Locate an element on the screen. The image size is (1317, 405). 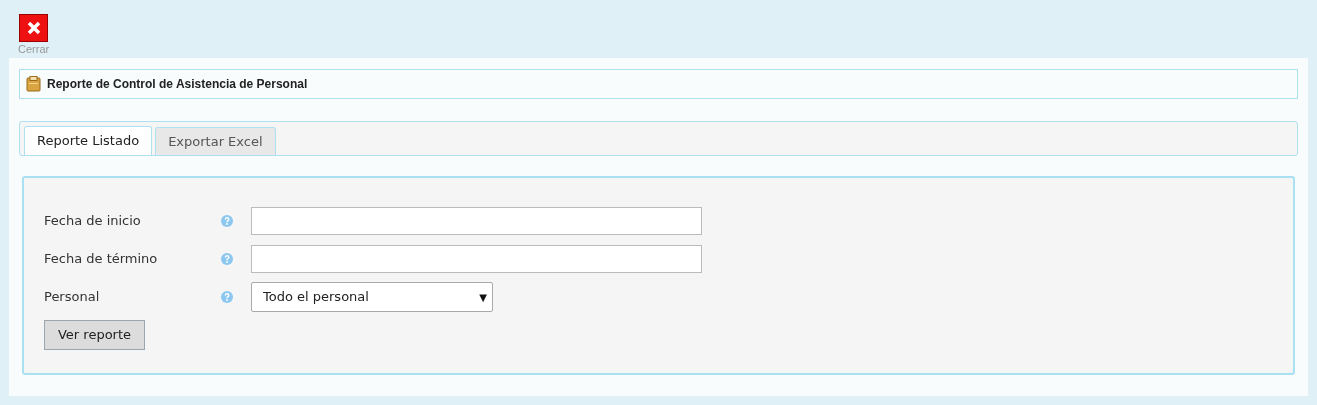
view-report-button: Ver reporte is located at coordinates (94, 335).